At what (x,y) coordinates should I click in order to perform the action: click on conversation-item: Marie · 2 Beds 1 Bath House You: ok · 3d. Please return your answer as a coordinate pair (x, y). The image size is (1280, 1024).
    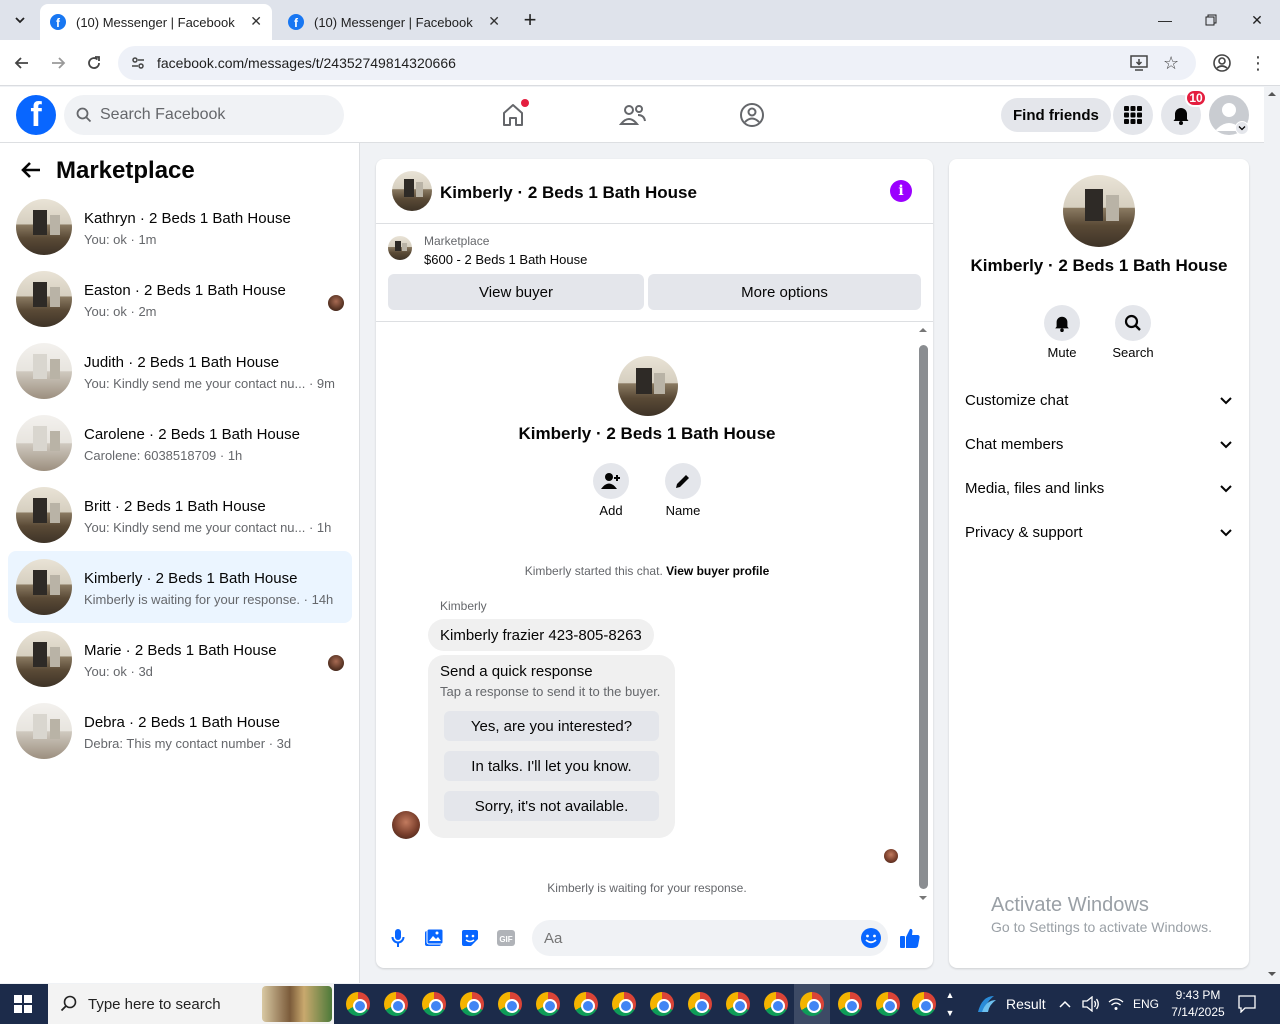
    Looking at the image, I should click on (180, 659).